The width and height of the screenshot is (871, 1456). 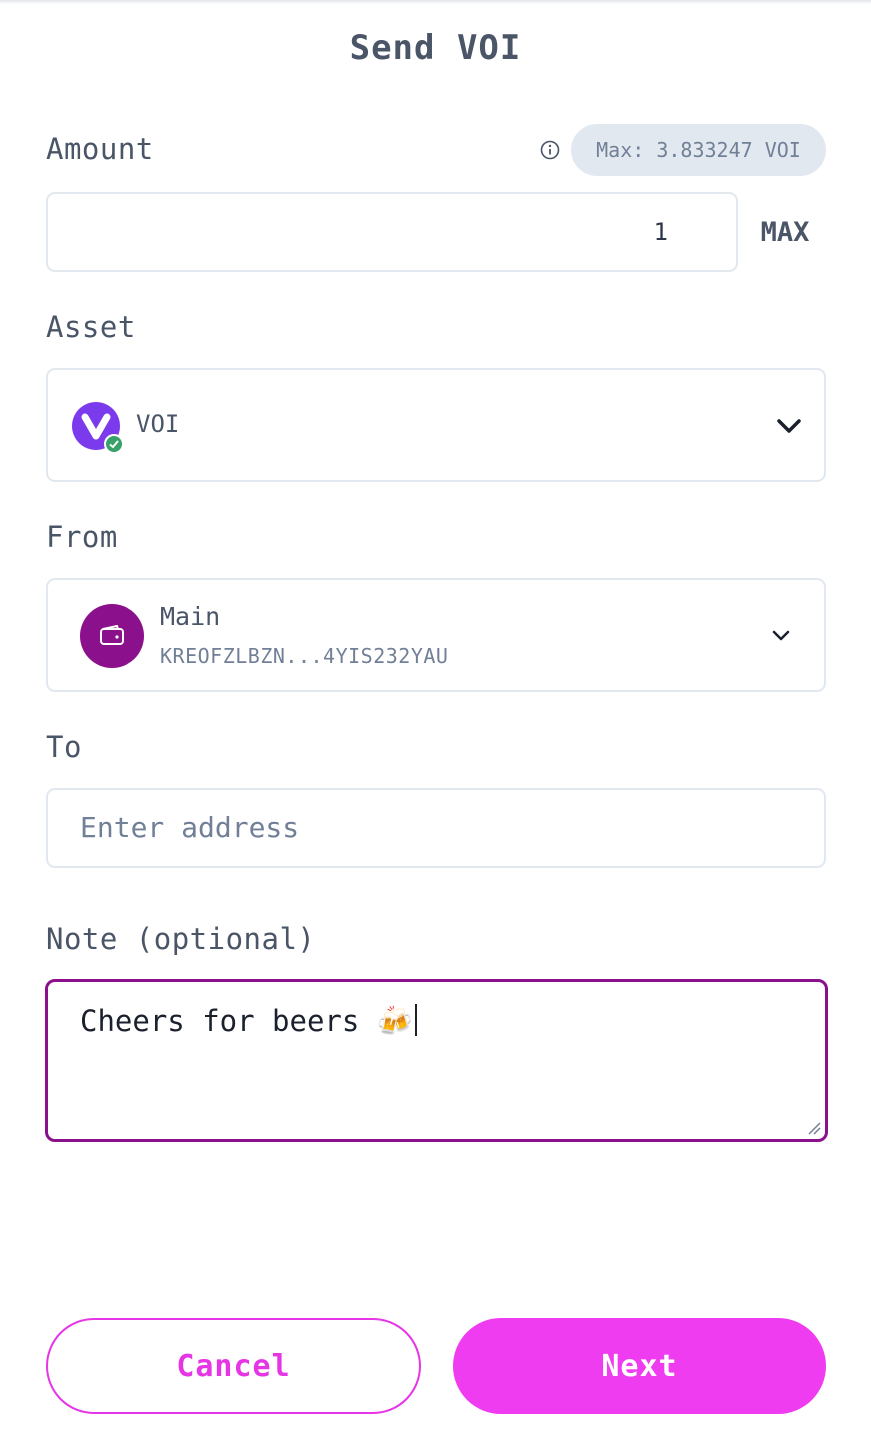 I want to click on verified-check-icon, so click(x=114, y=444).